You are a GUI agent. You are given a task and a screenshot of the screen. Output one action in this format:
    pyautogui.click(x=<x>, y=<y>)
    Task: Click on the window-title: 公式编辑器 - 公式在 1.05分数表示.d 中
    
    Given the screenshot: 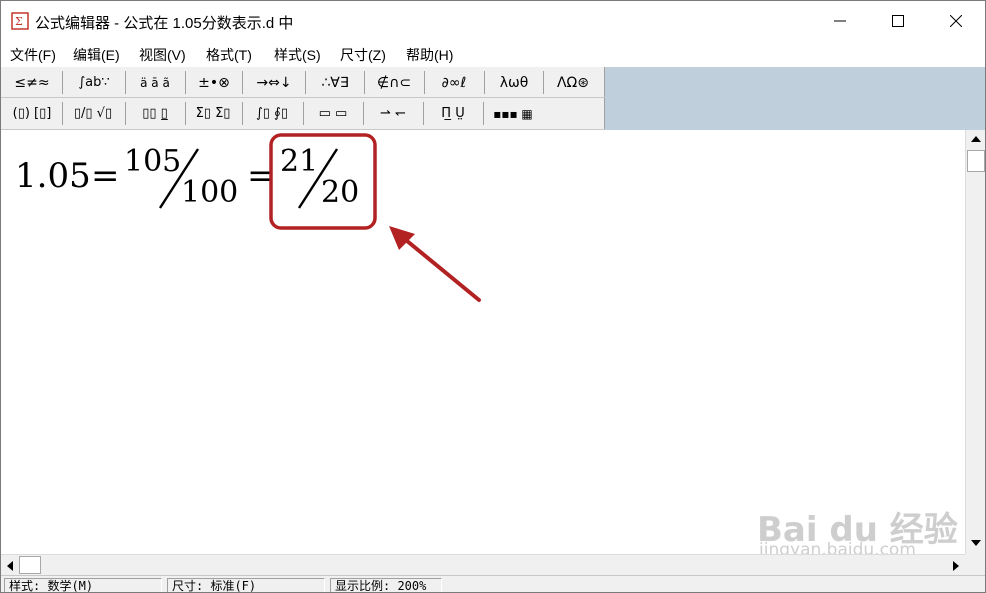 What is the action you would take?
    pyautogui.click(x=164, y=23)
    